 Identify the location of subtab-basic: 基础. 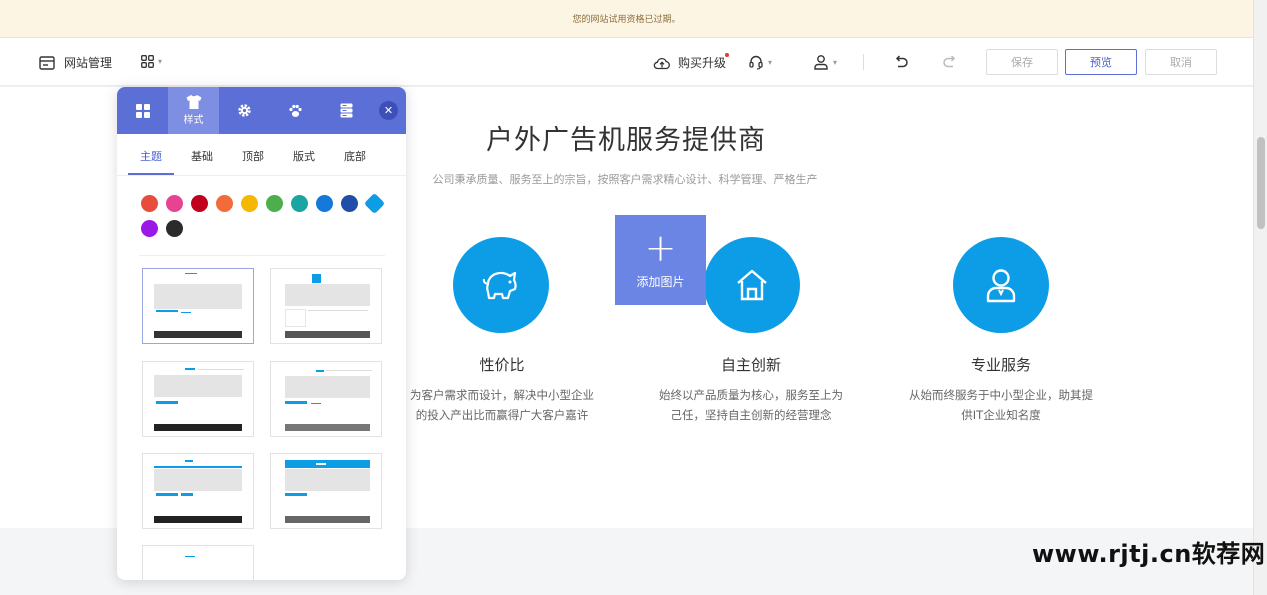
(202, 156).